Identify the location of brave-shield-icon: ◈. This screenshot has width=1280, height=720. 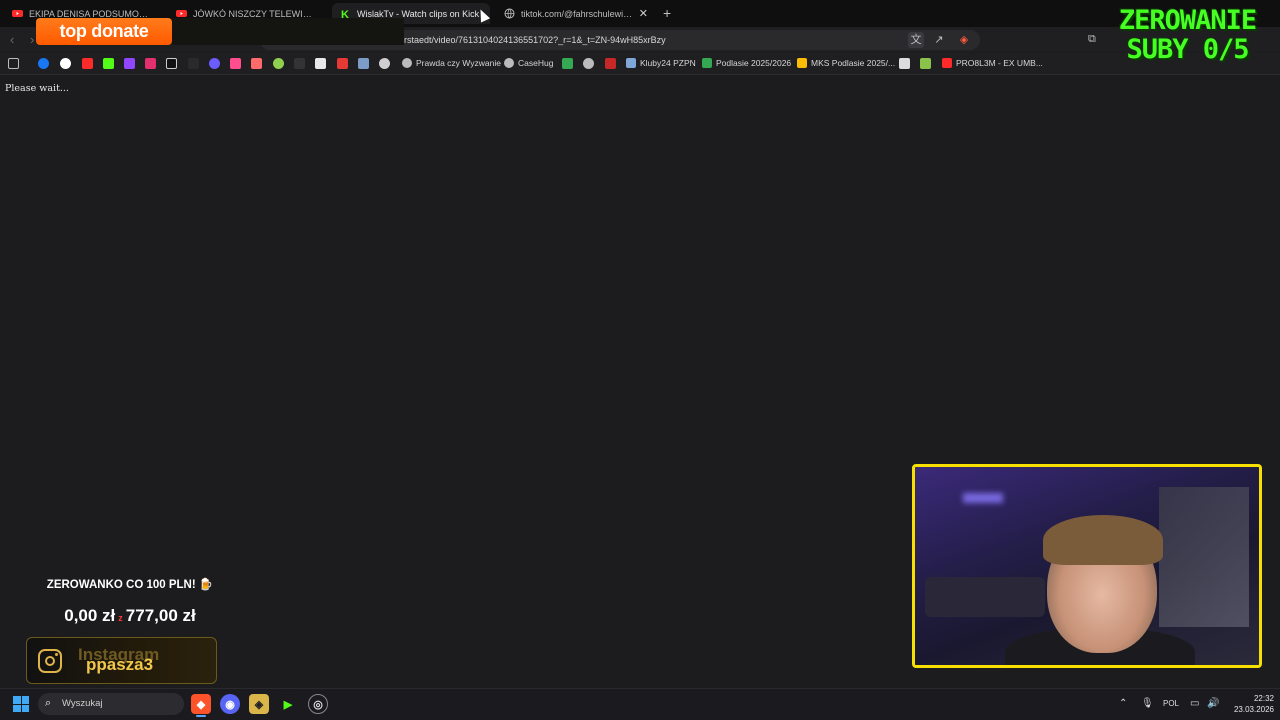
(964, 40).